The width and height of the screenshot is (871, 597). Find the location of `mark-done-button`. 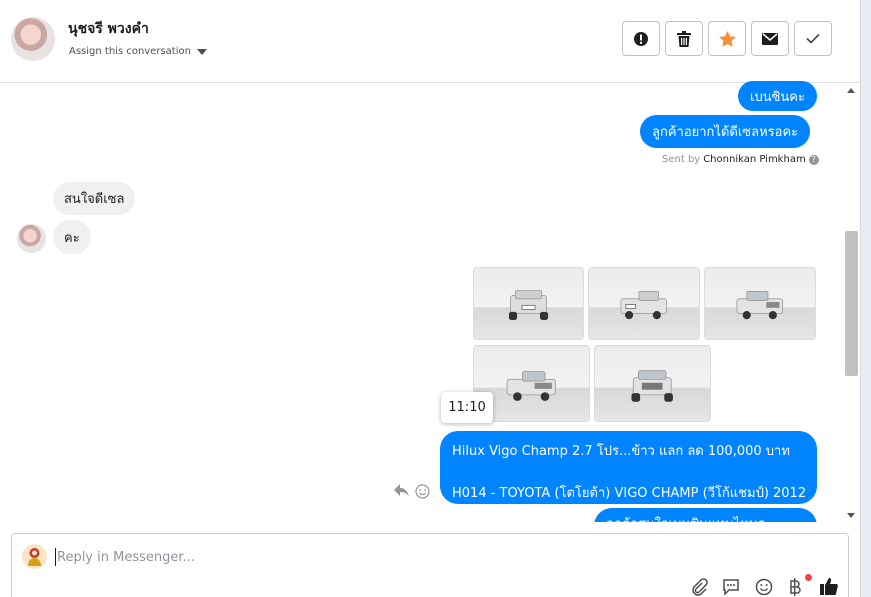

mark-done-button is located at coordinates (813, 38).